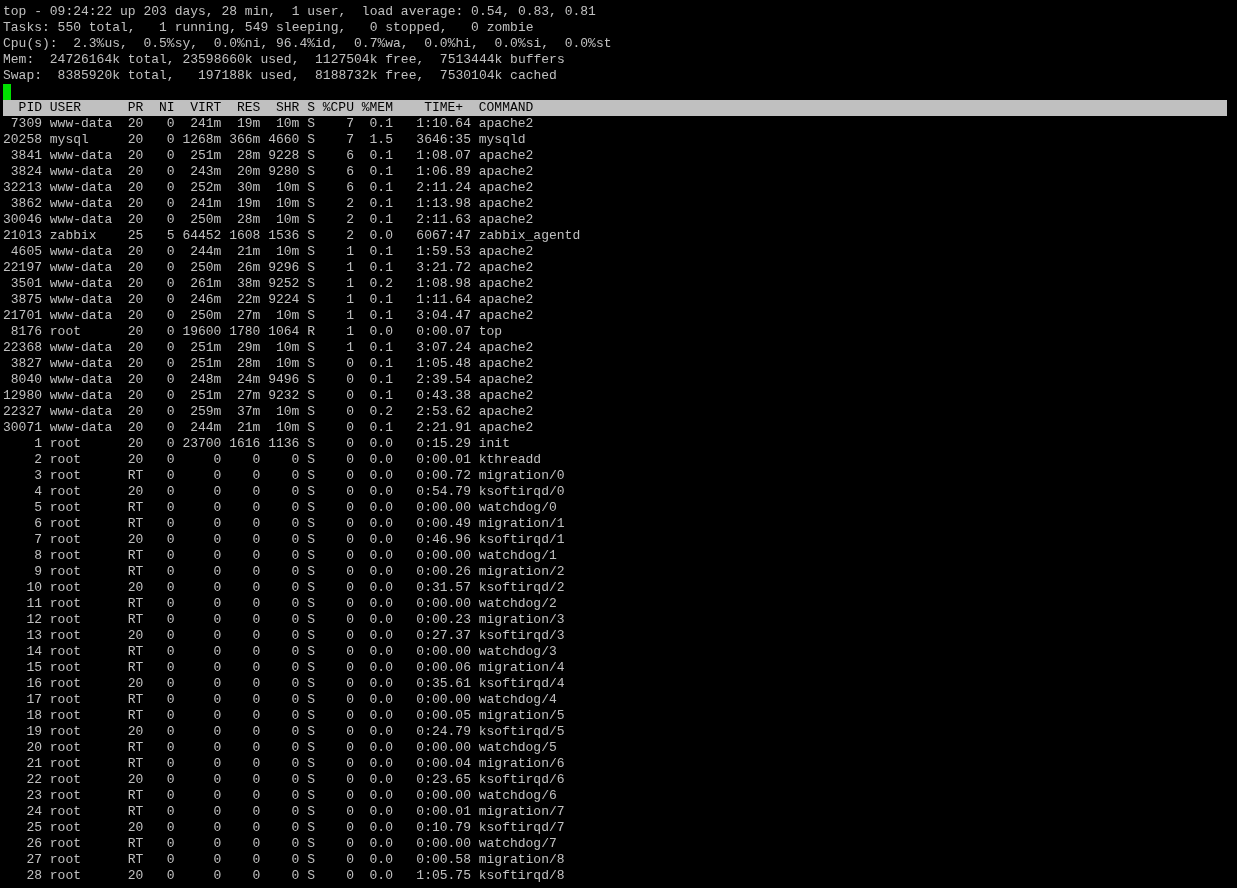 The width and height of the screenshot is (1237, 888). What do you see at coordinates (443, 684) in the screenshot?
I see `table-cell-text: 0:35.61` at bounding box center [443, 684].